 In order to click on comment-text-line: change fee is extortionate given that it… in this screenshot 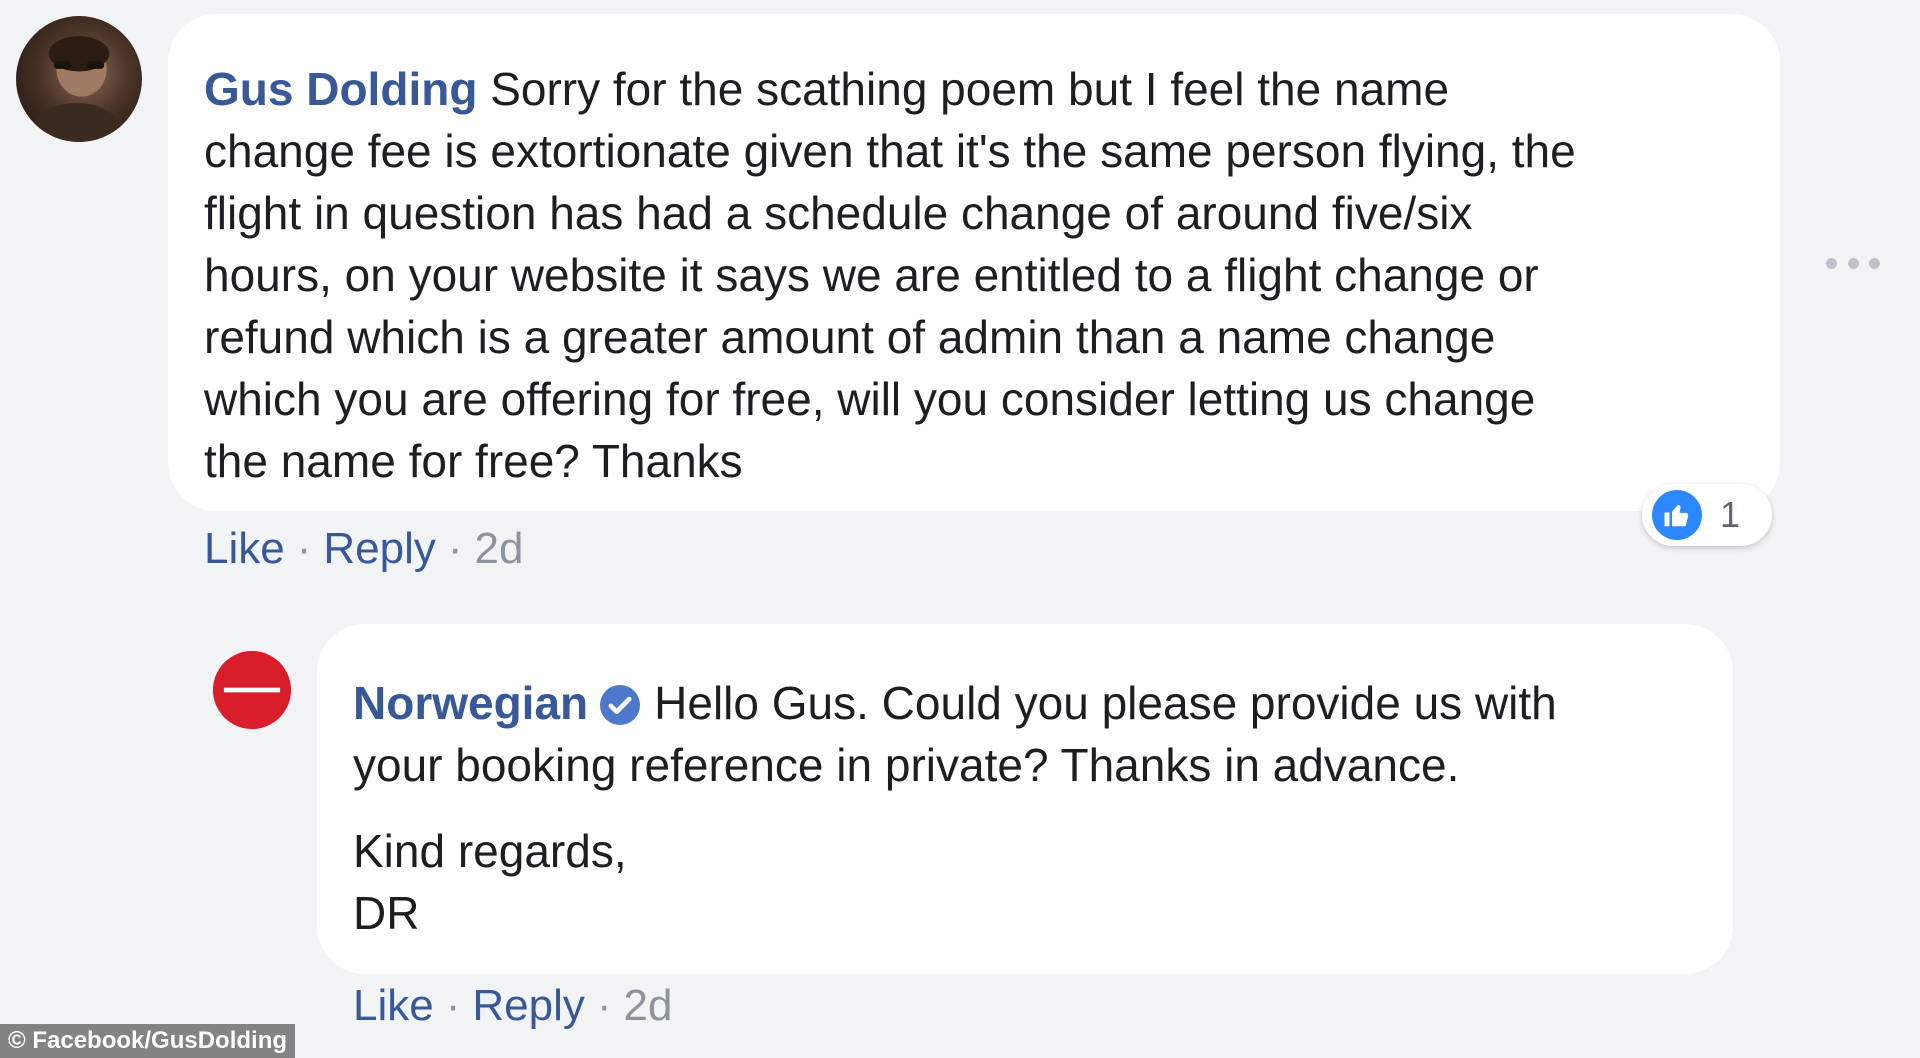, I will do `click(890, 151)`.